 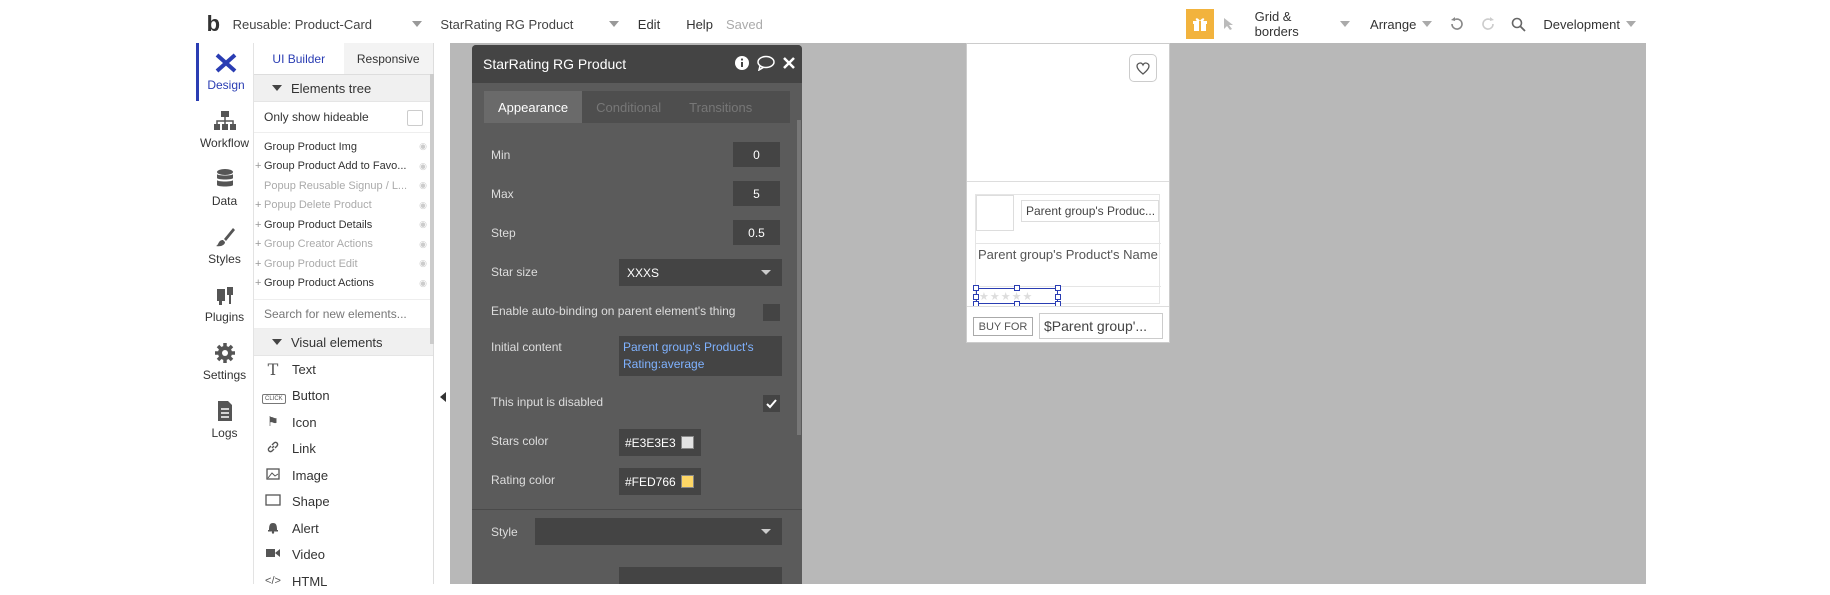 I want to click on tab-ui-builder: UI Builder, so click(x=299, y=58).